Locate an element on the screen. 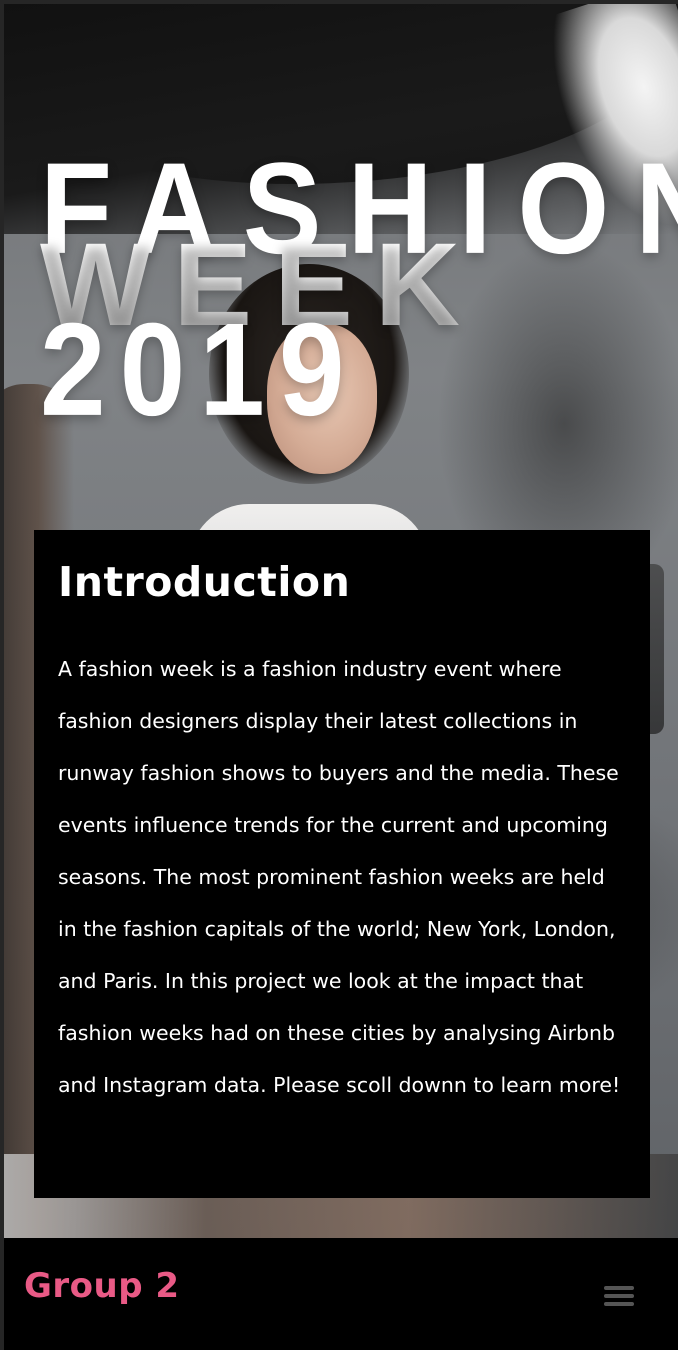 This screenshot has height=1350, width=678. hamburger-menu-icon is located at coordinates (618, 1297).